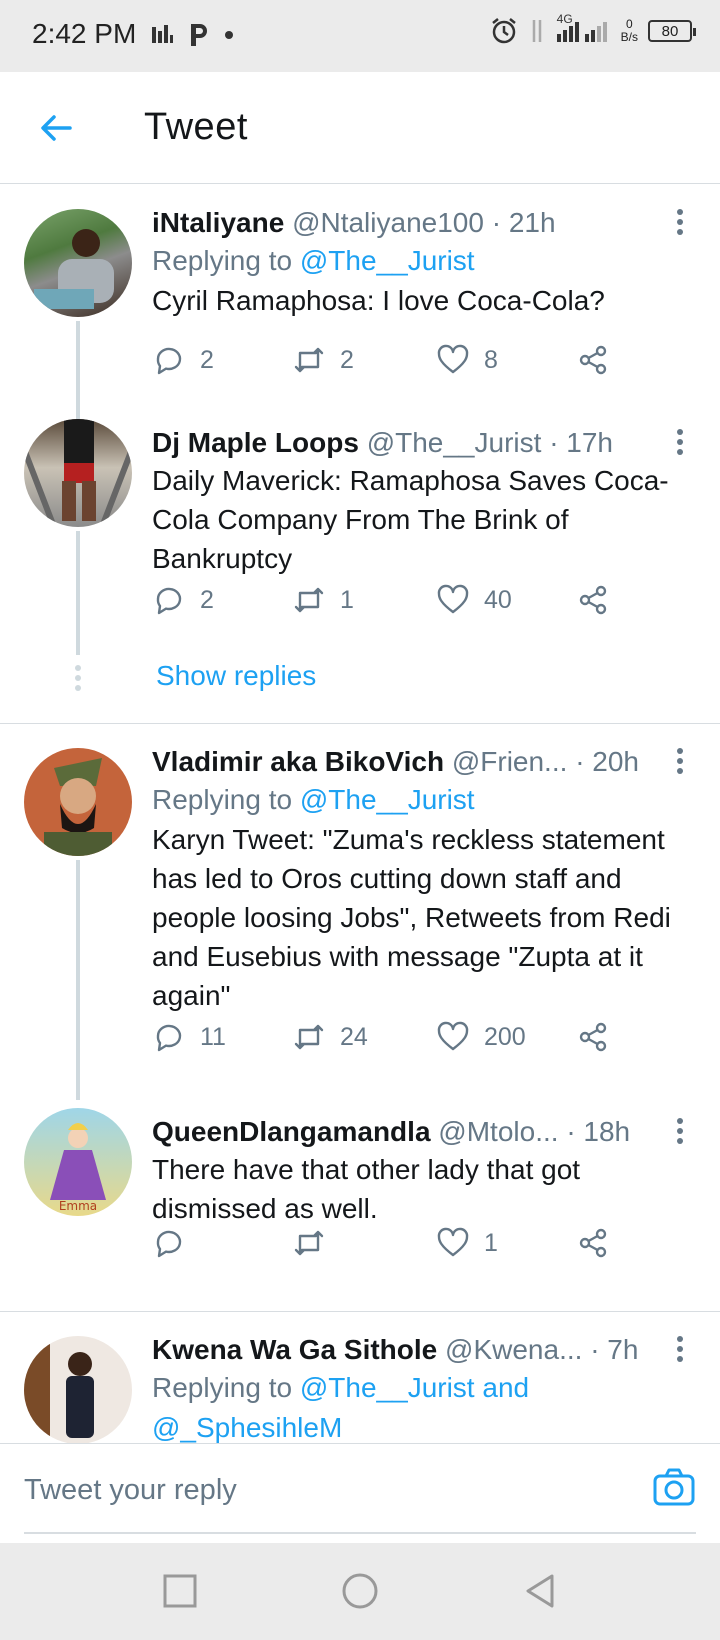  Describe the element at coordinates (291, 1131) in the screenshot. I see `author-name: QueenDlangamandla` at that location.